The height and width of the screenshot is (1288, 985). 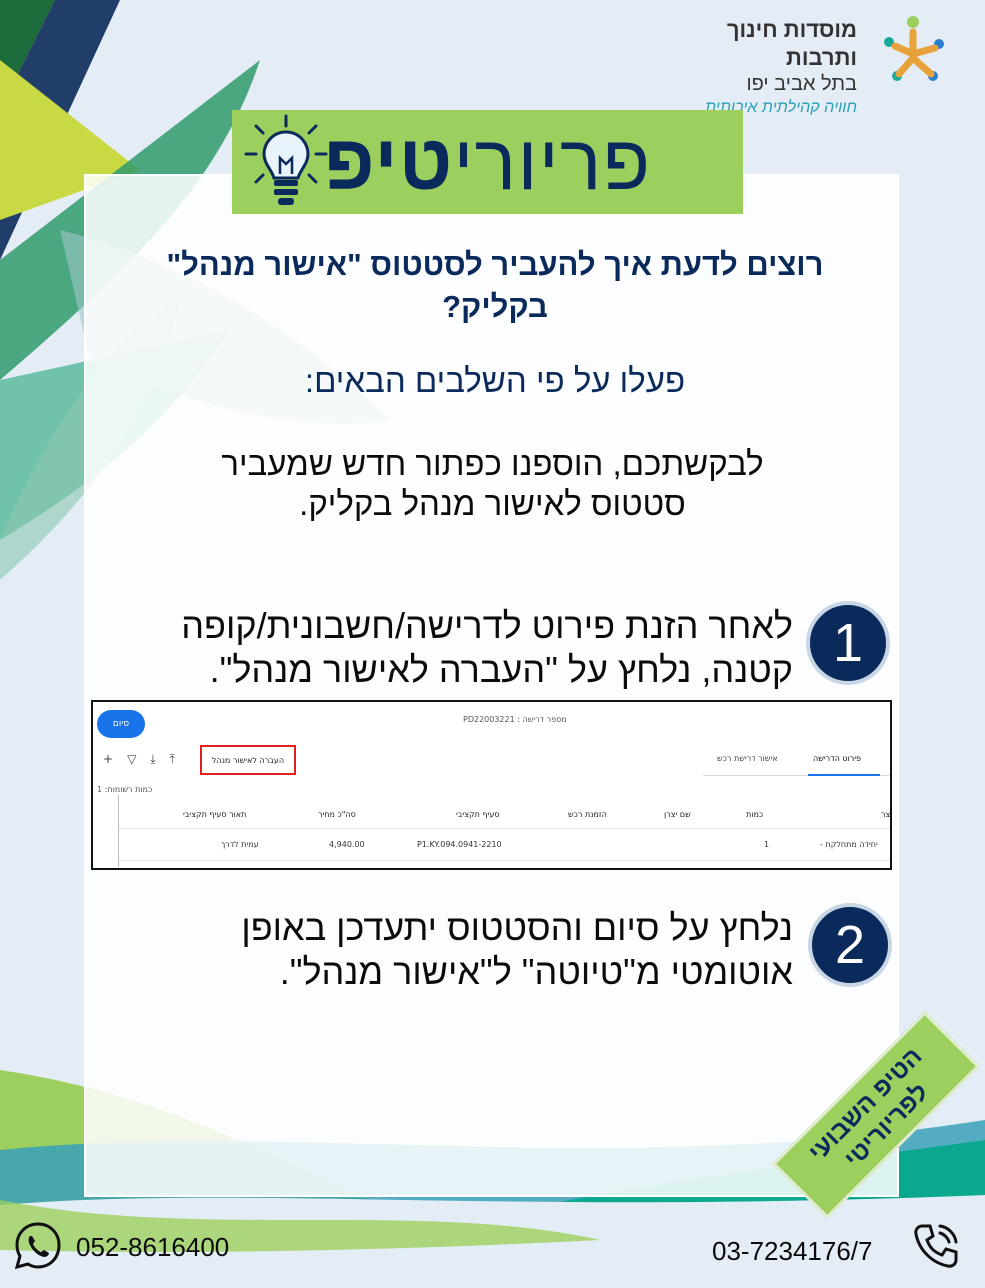 I want to click on logo-people-icon, so click(x=914, y=48).